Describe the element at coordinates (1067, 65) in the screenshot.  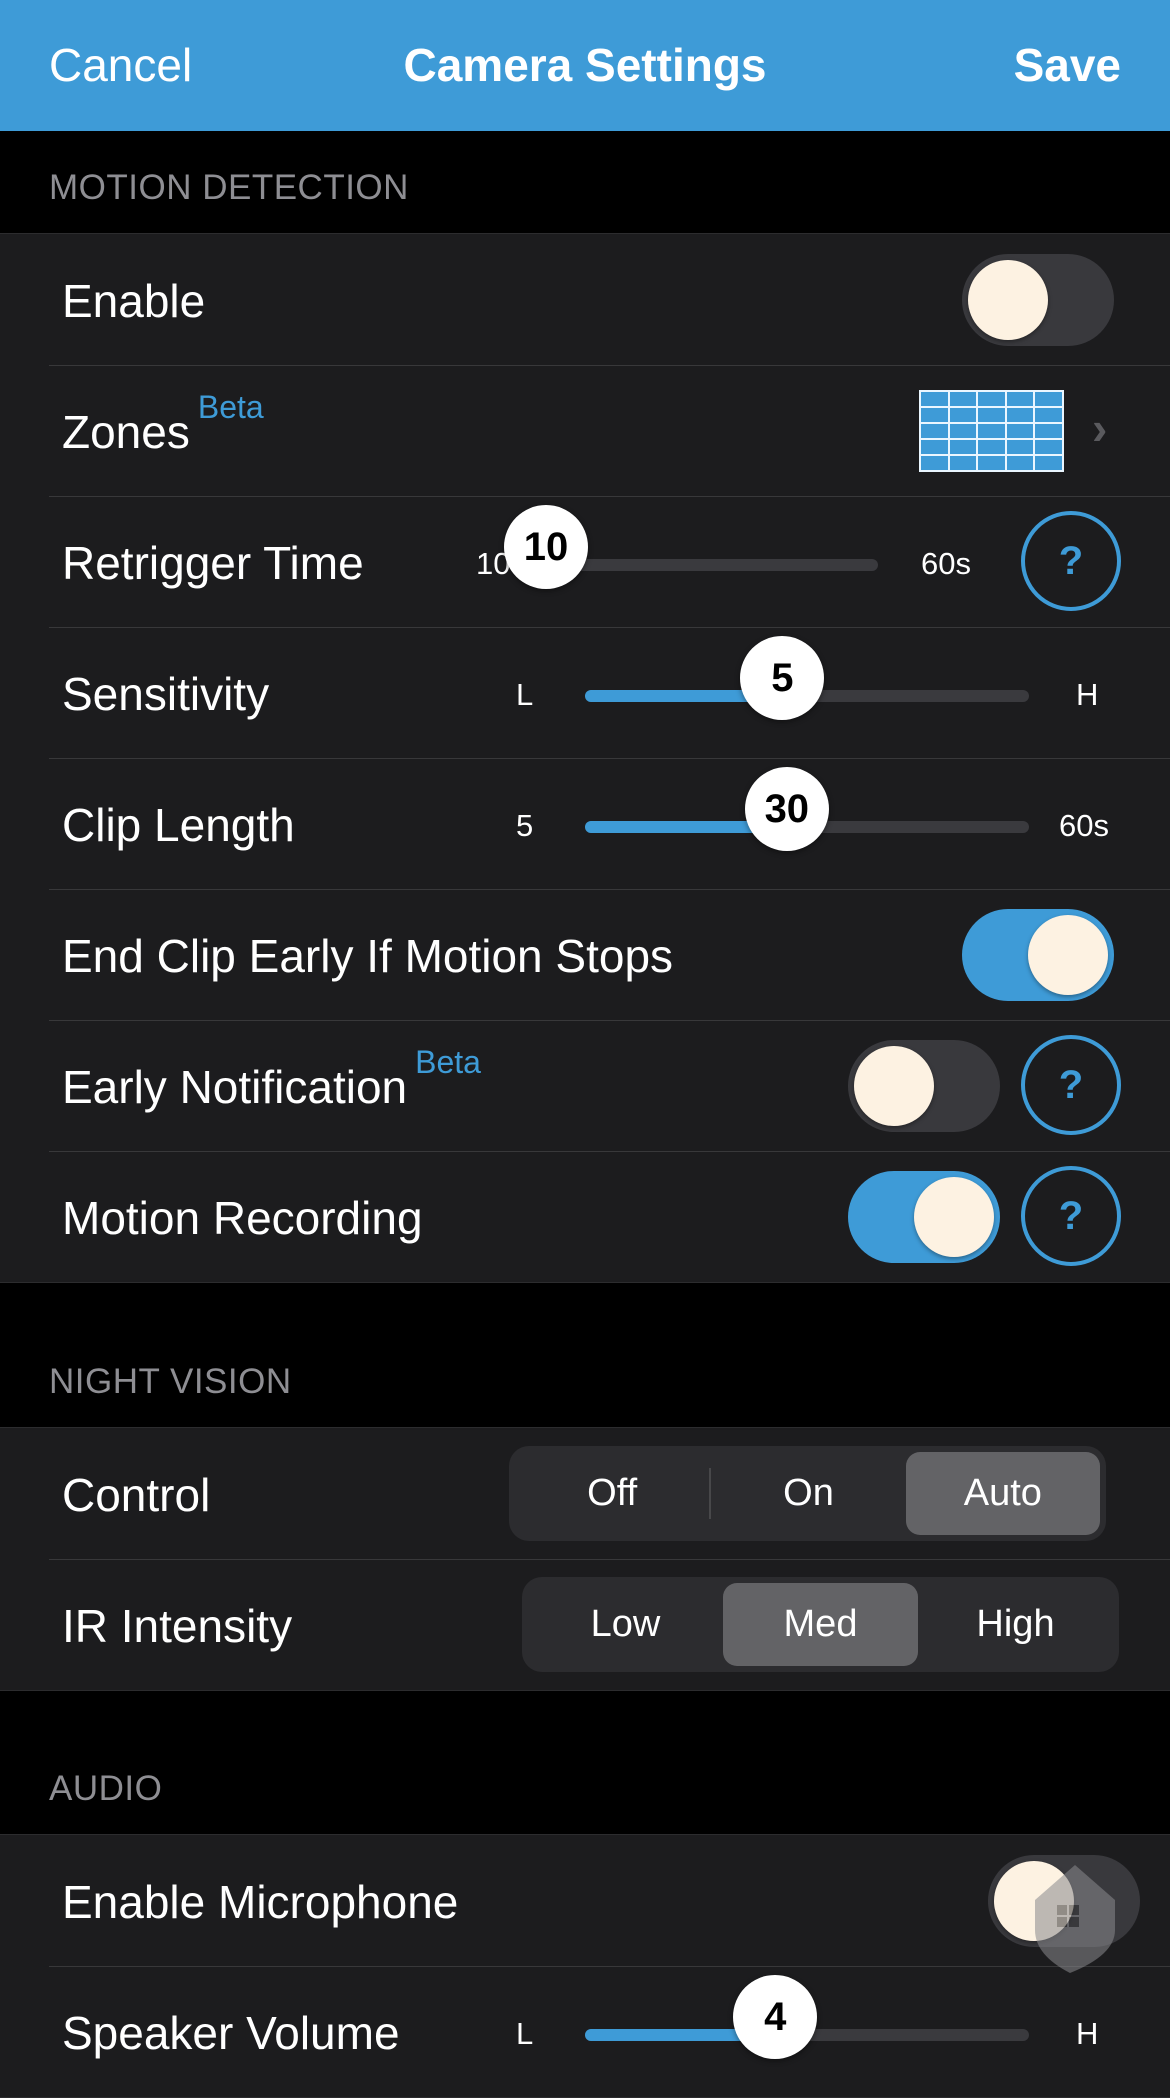
I see `save-button: Save` at that location.